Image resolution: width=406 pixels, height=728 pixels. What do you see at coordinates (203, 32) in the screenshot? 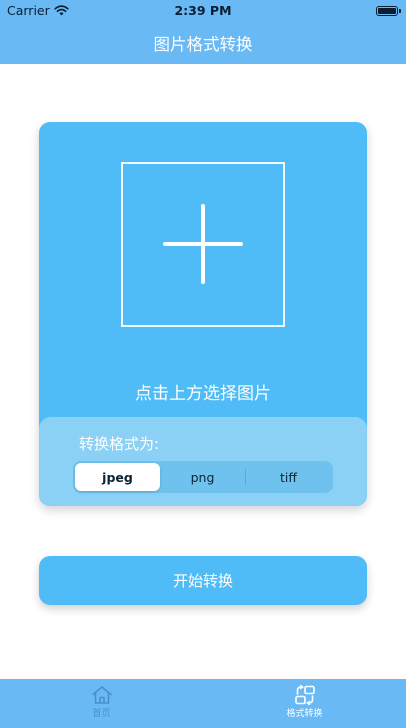
I see `top-header-area: Carrier 2:39 PM 图片格式转换` at bounding box center [203, 32].